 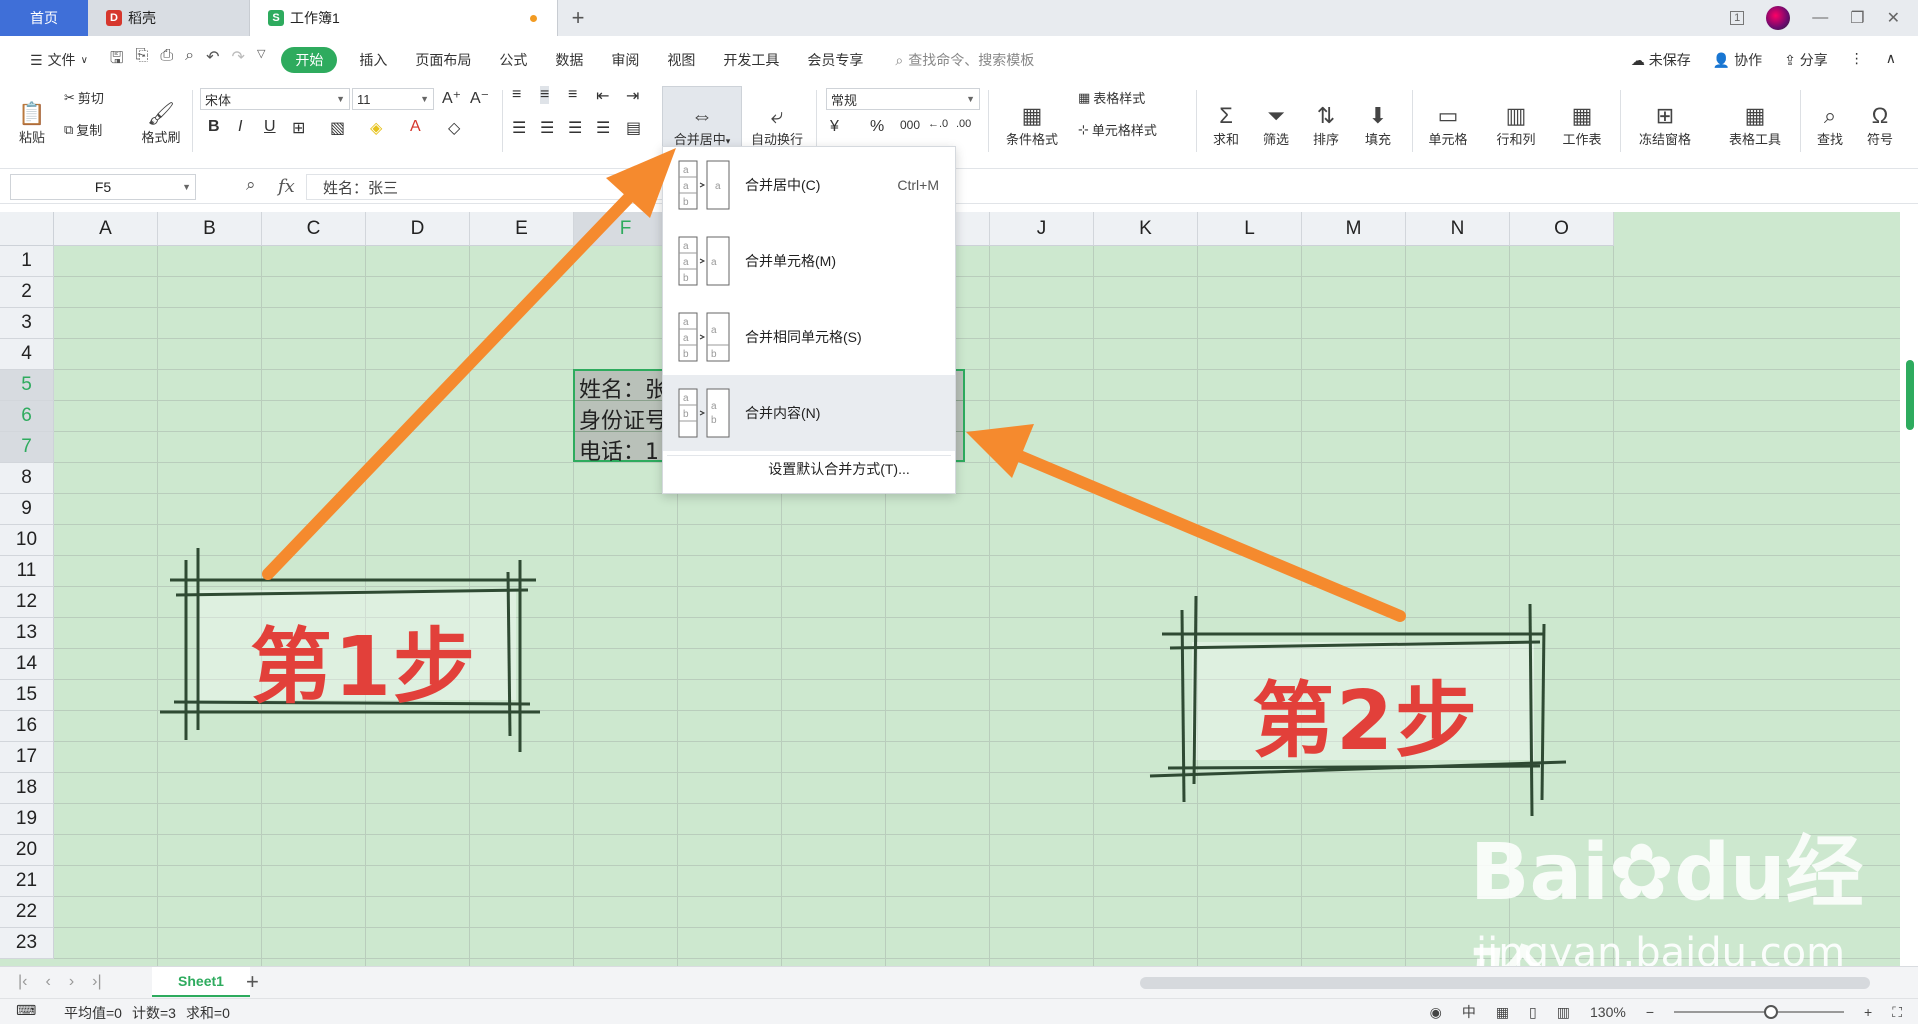 I want to click on worksheet-button: ▦ 工作表, so click(x=1582, y=117).